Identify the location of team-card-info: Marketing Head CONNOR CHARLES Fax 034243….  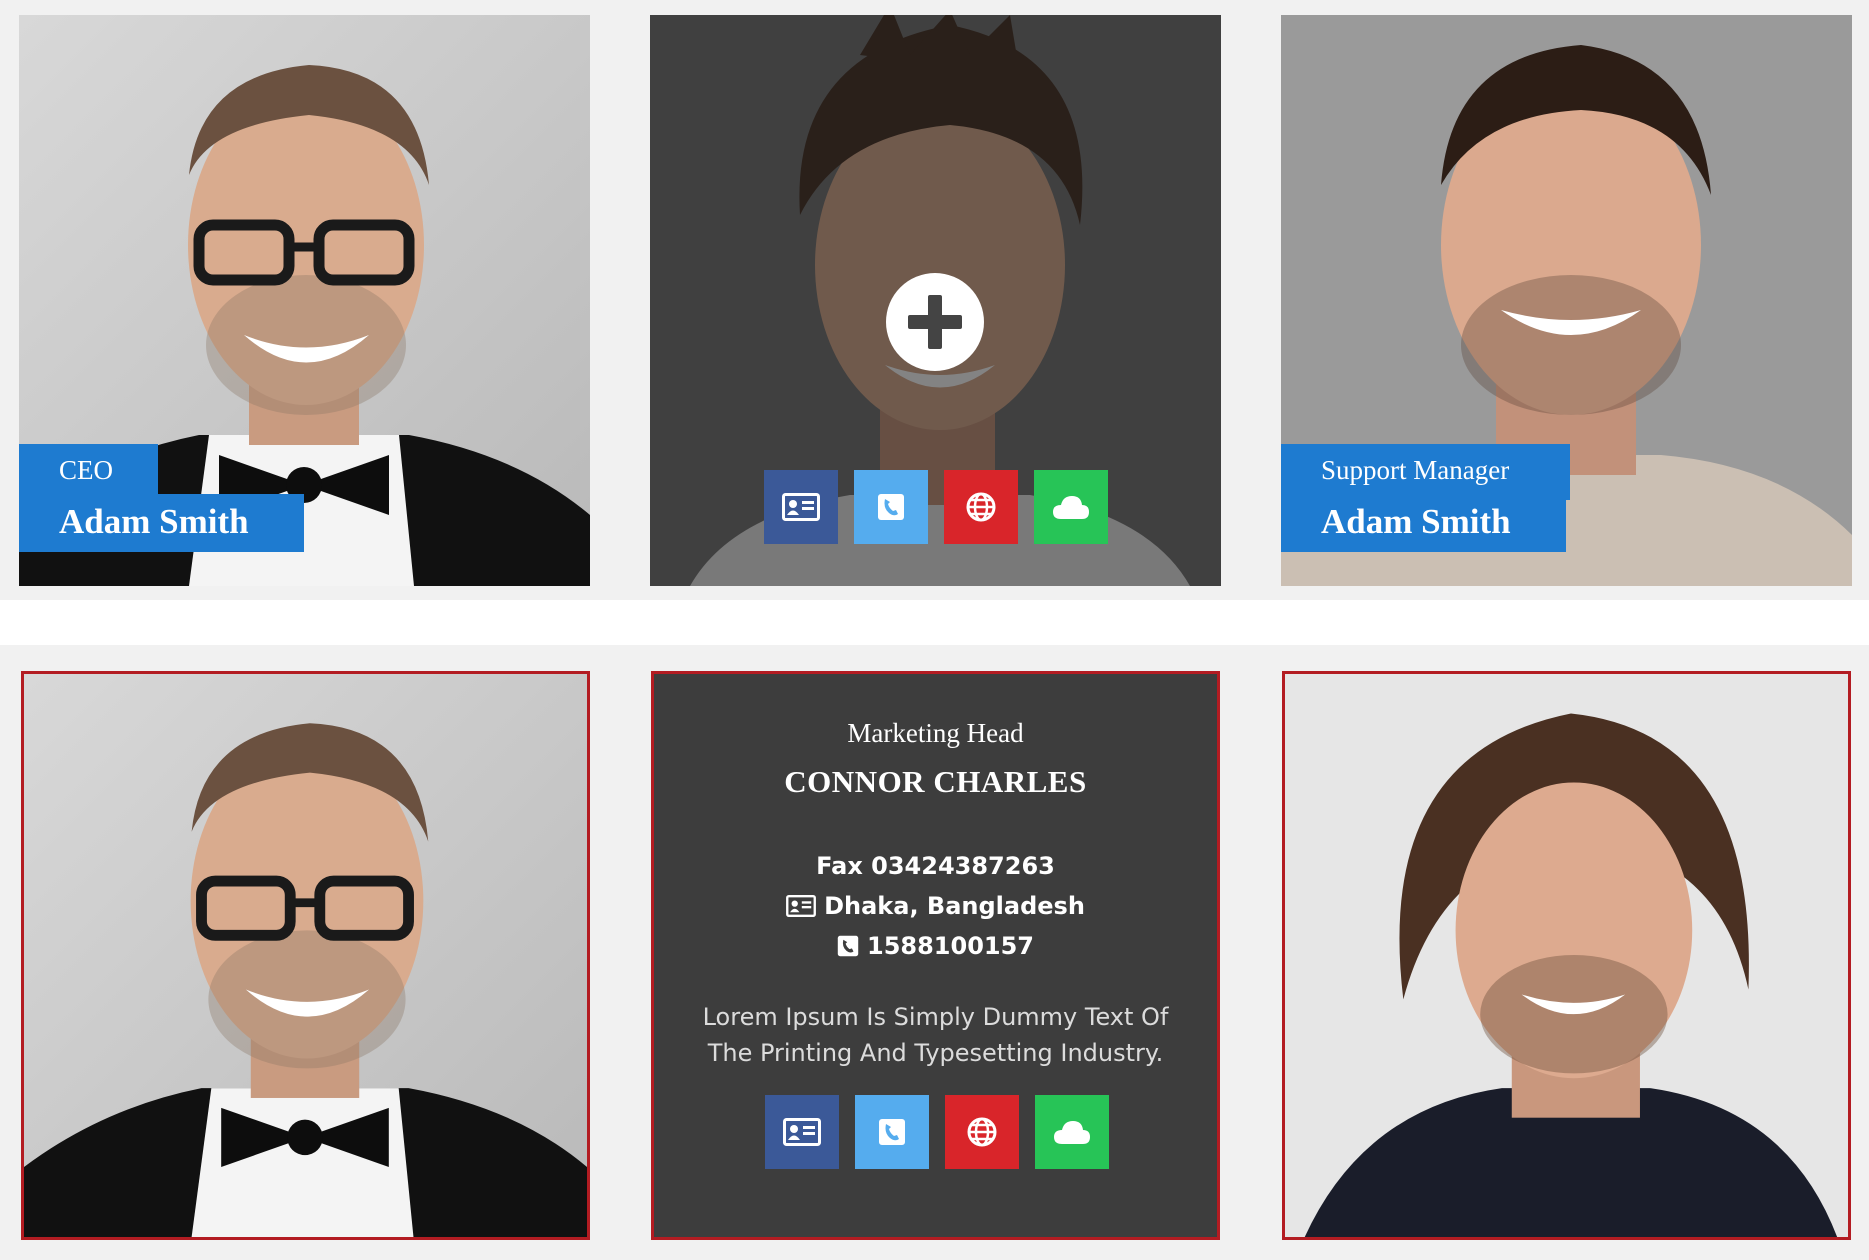
(935, 955).